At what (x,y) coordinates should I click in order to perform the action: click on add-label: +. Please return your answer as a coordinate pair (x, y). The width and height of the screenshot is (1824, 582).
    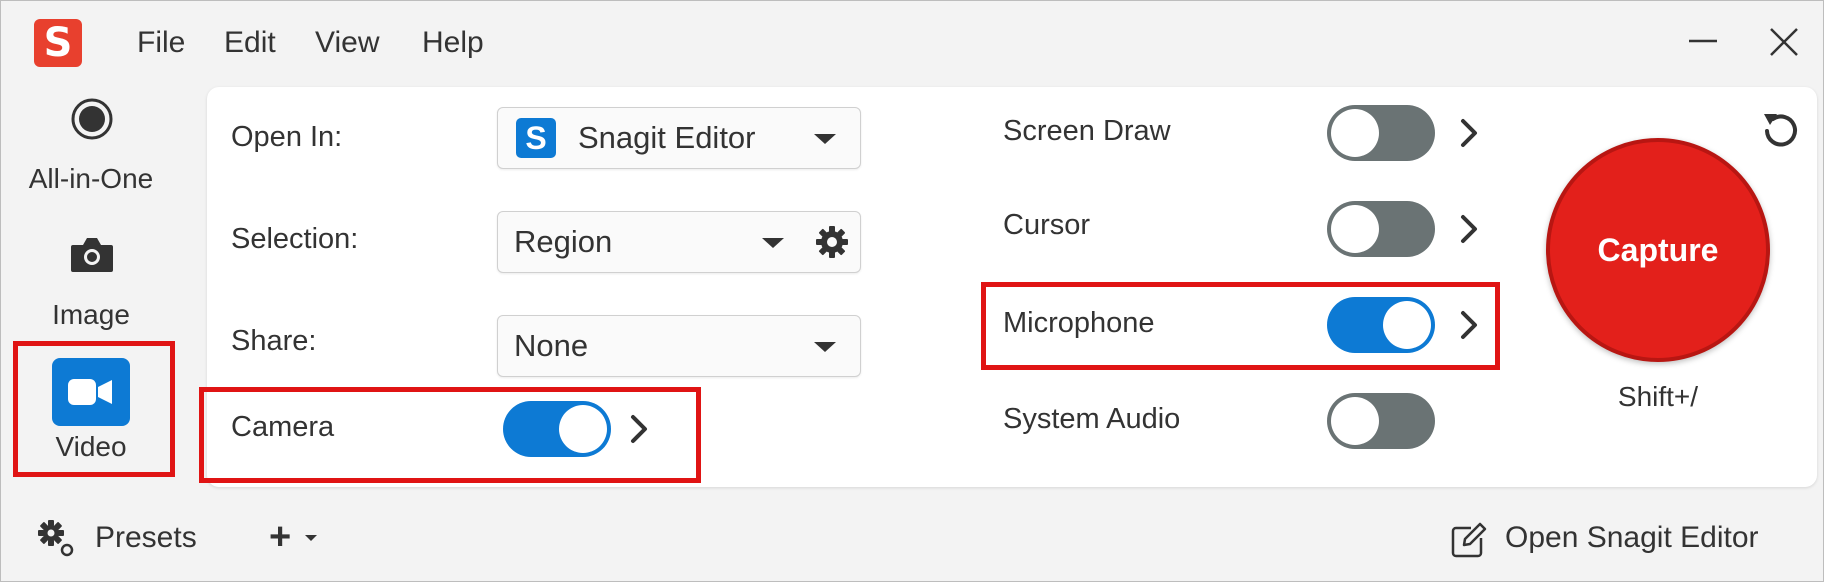
    Looking at the image, I should click on (280, 537).